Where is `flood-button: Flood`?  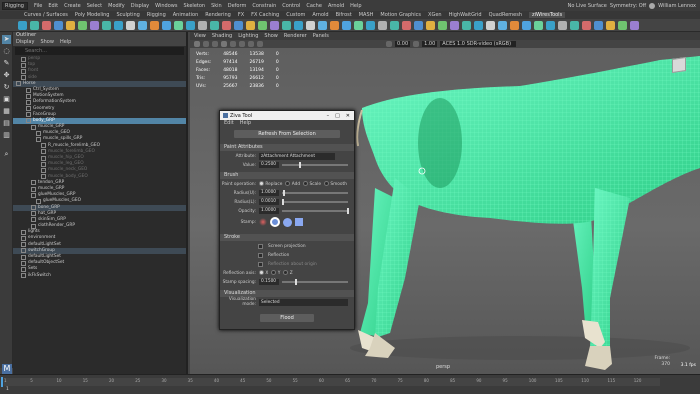 flood-button: Flood is located at coordinates (287, 318).